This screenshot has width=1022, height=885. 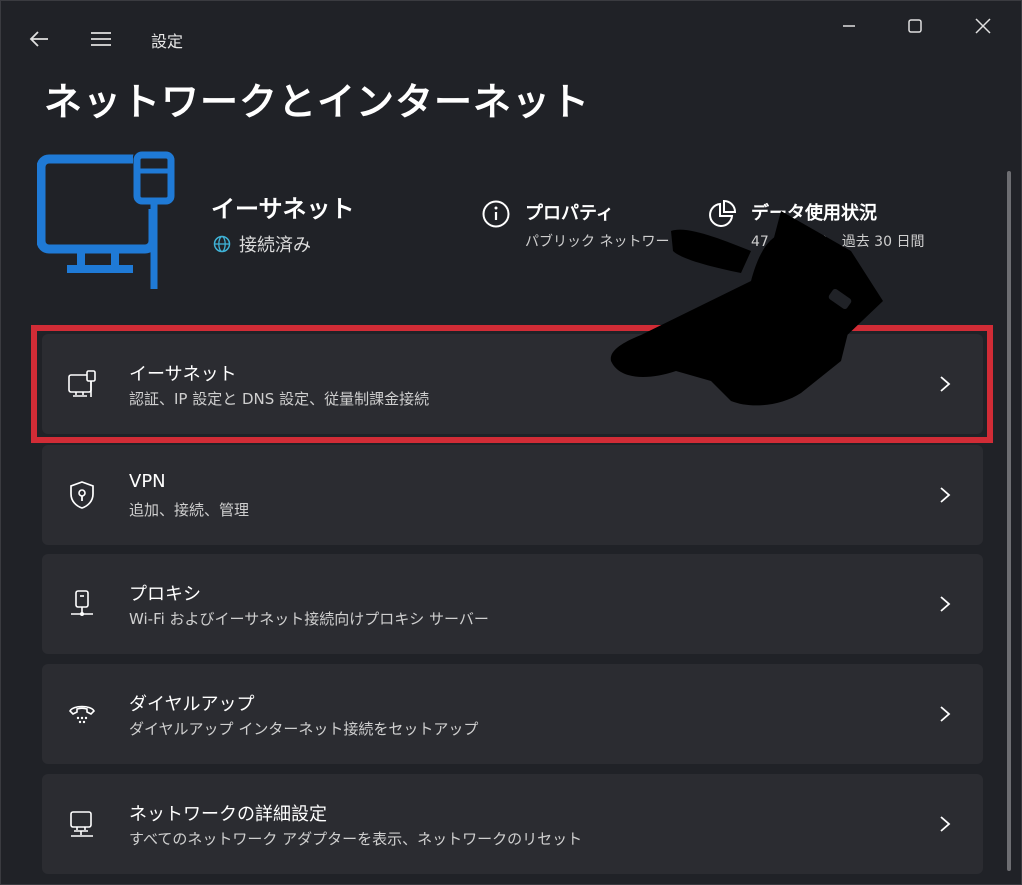 What do you see at coordinates (167, 41) in the screenshot?
I see `app-title: 設定` at bounding box center [167, 41].